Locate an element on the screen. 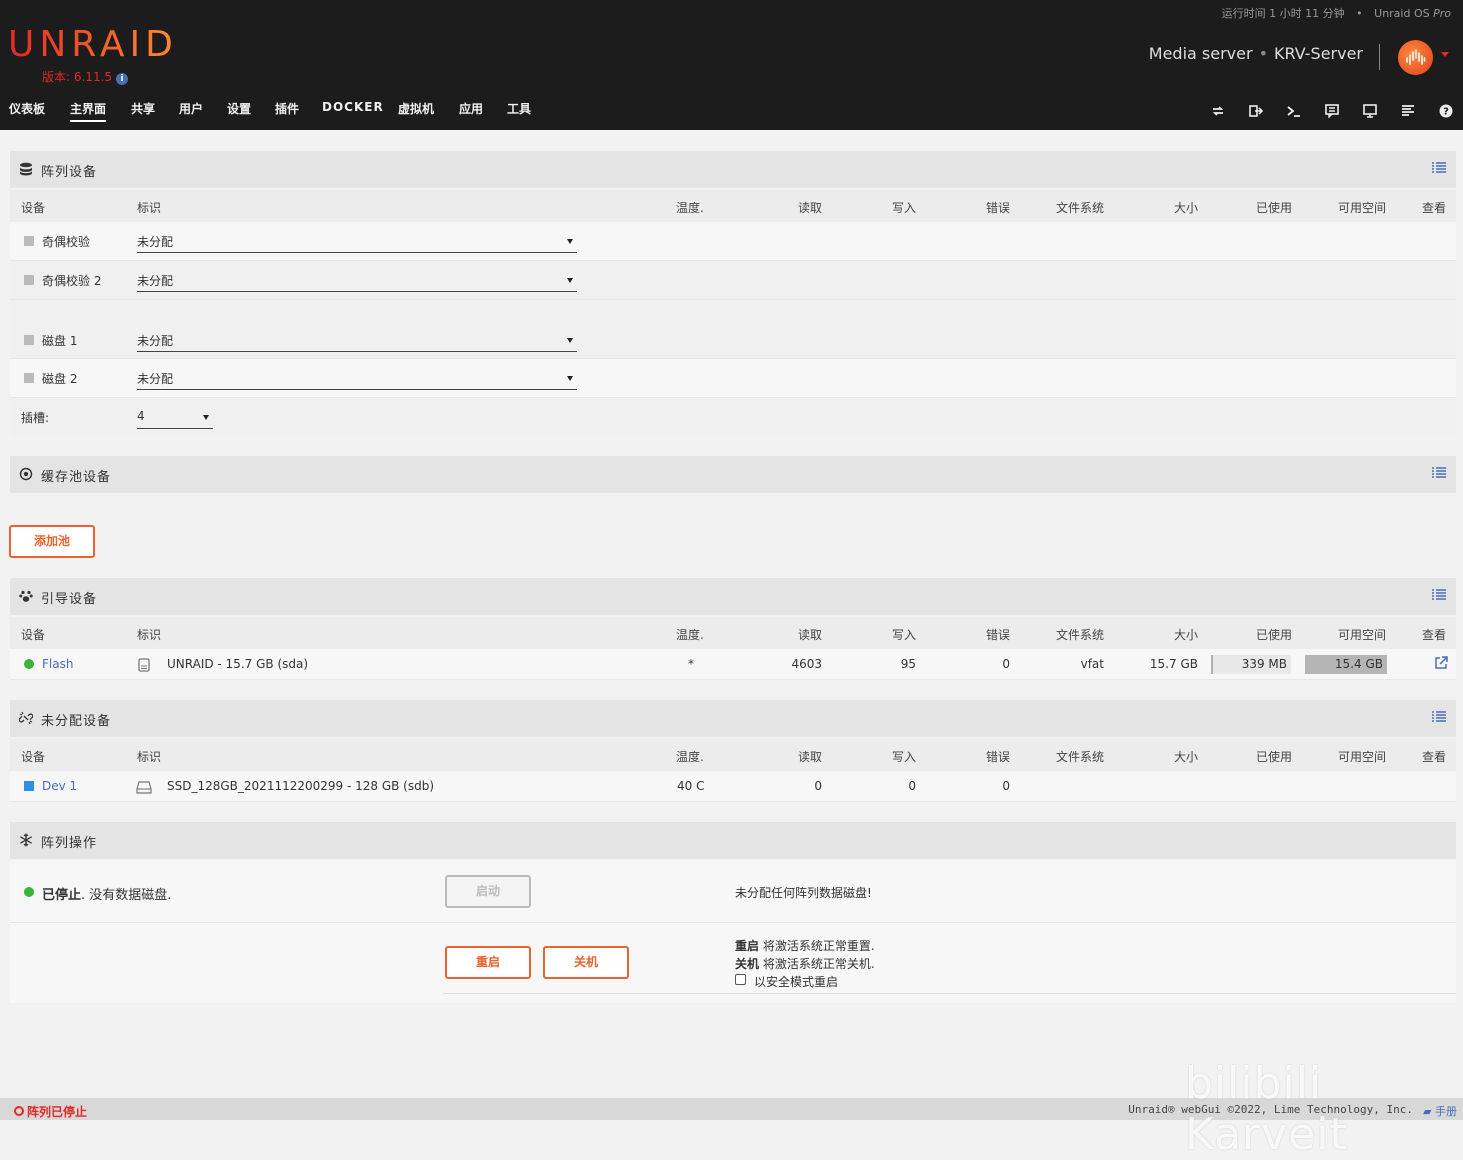 Image resolution: width=1463 pixels, height=1160 pixels. unraid-logo: UNRAID is located at coordinates (93, 44).